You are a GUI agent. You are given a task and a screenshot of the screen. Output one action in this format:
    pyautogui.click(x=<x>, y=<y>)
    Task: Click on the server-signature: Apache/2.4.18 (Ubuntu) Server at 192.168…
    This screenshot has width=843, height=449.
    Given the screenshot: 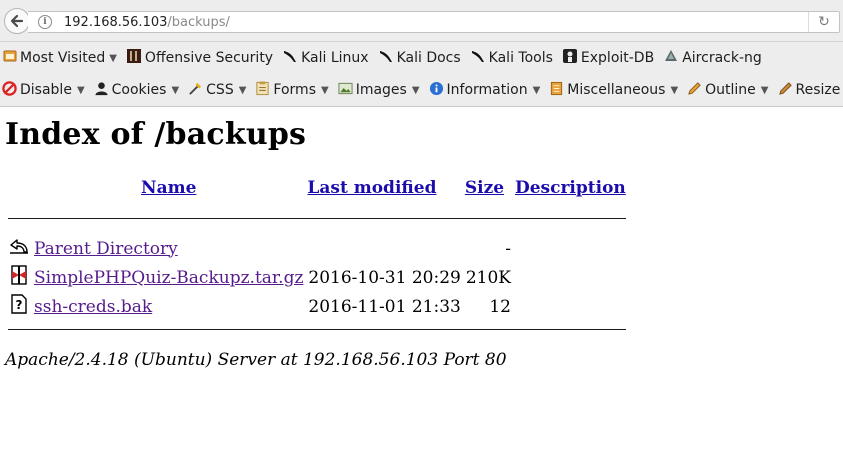 What is the action you would take?
    pyautogui.click(x=256, y=360)
    